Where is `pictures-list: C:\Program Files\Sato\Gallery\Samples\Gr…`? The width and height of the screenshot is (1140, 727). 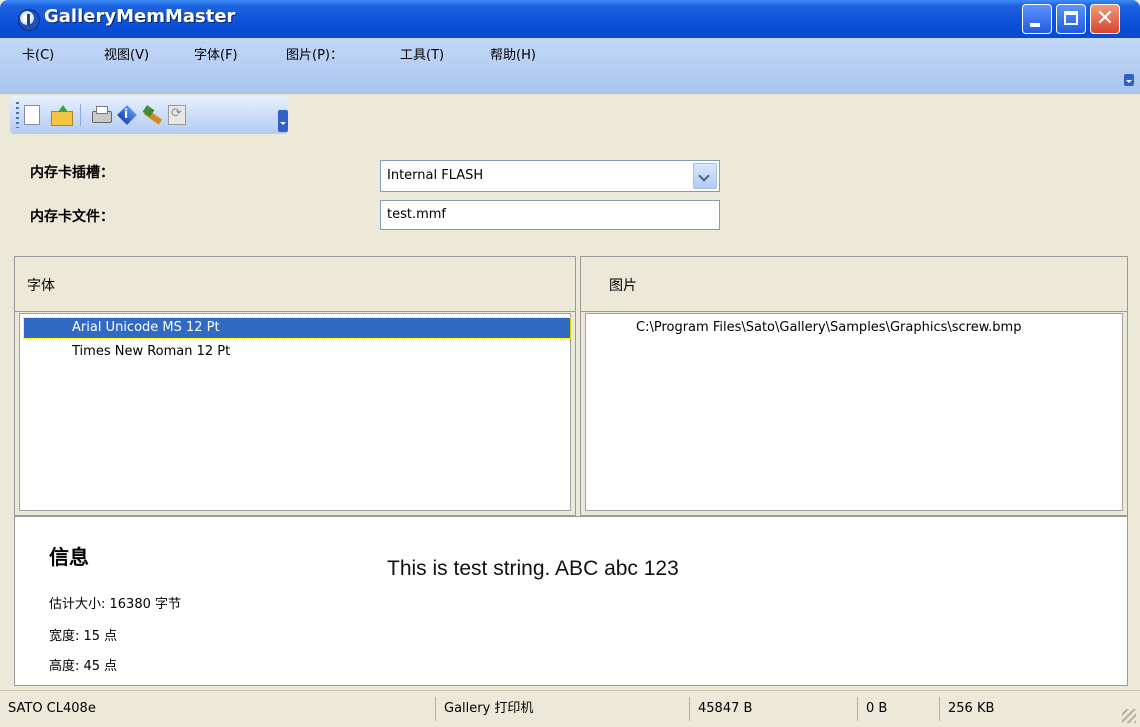 pictures-list: C:\Program Files\Sato\Gallery\Samples\Gr… is located at coordinates (854, 412).